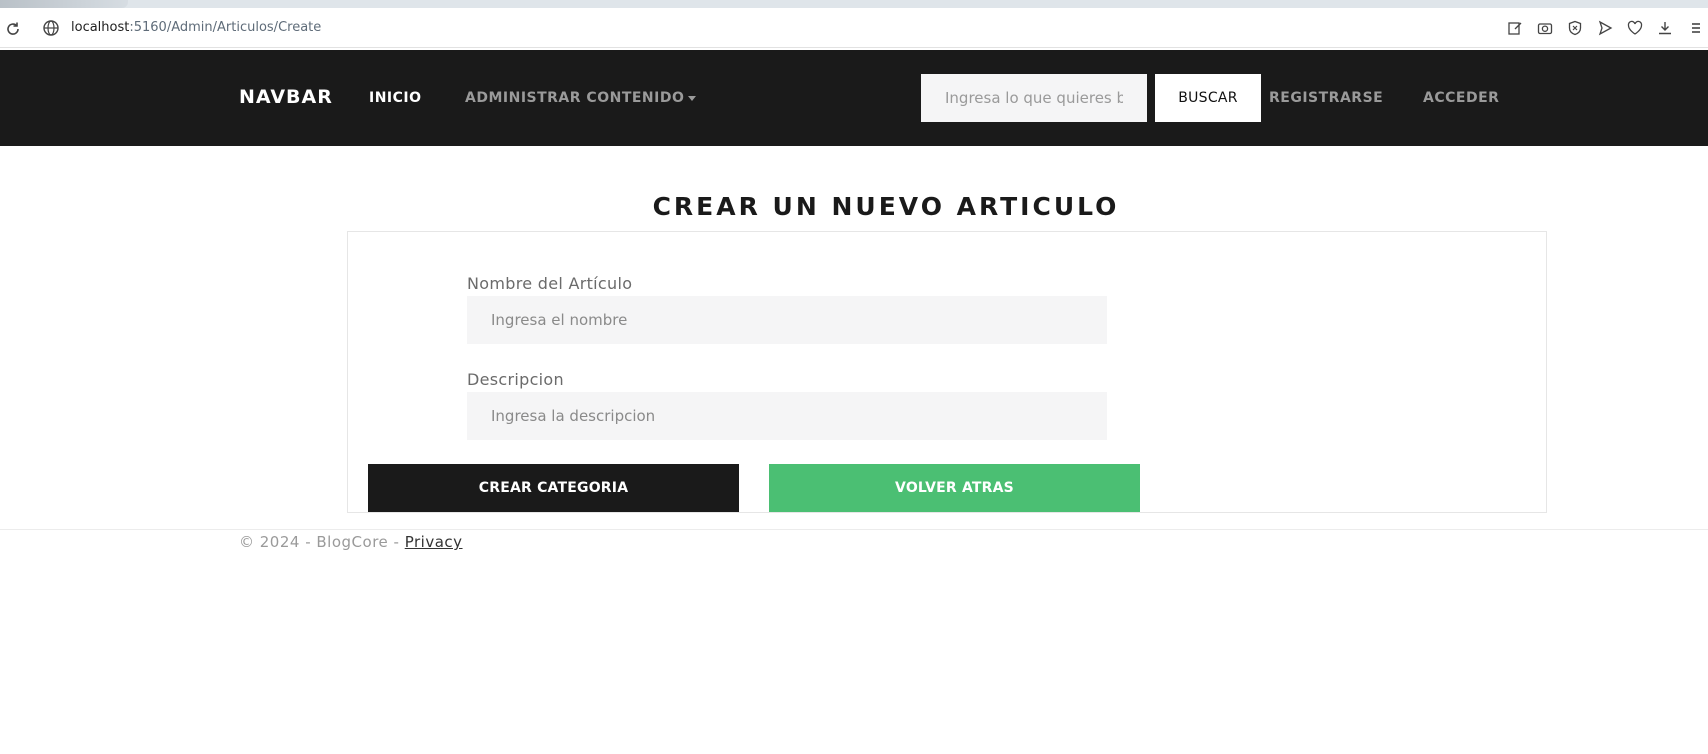  I want to click on send-icon, so click(1605, 28).